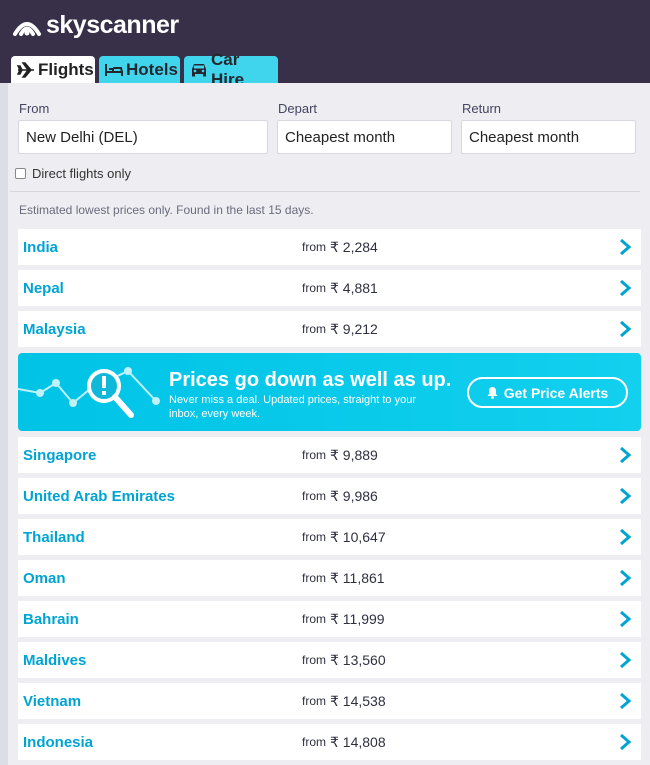  I want to click on country-name: Vietnam, so click(52, 701).